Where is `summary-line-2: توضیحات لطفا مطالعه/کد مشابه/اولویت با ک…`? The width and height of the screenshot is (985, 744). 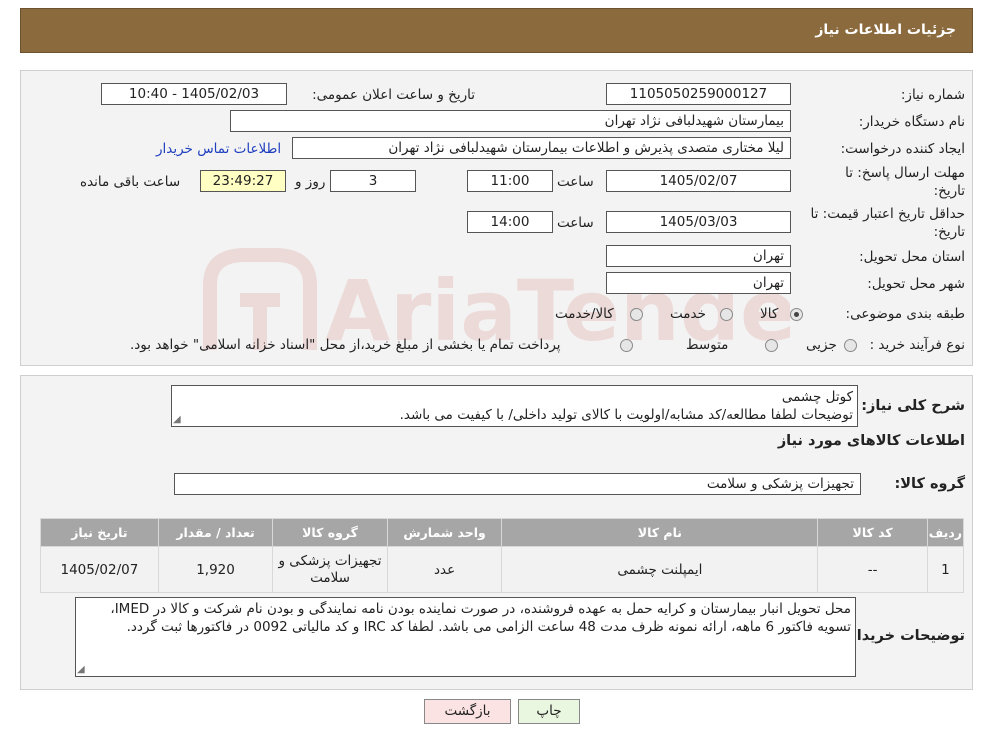
summary-line-2: توضیحات لطفا مطالعه/کد مشابه/اولویت با ک… is located at coordinates (626, 415).